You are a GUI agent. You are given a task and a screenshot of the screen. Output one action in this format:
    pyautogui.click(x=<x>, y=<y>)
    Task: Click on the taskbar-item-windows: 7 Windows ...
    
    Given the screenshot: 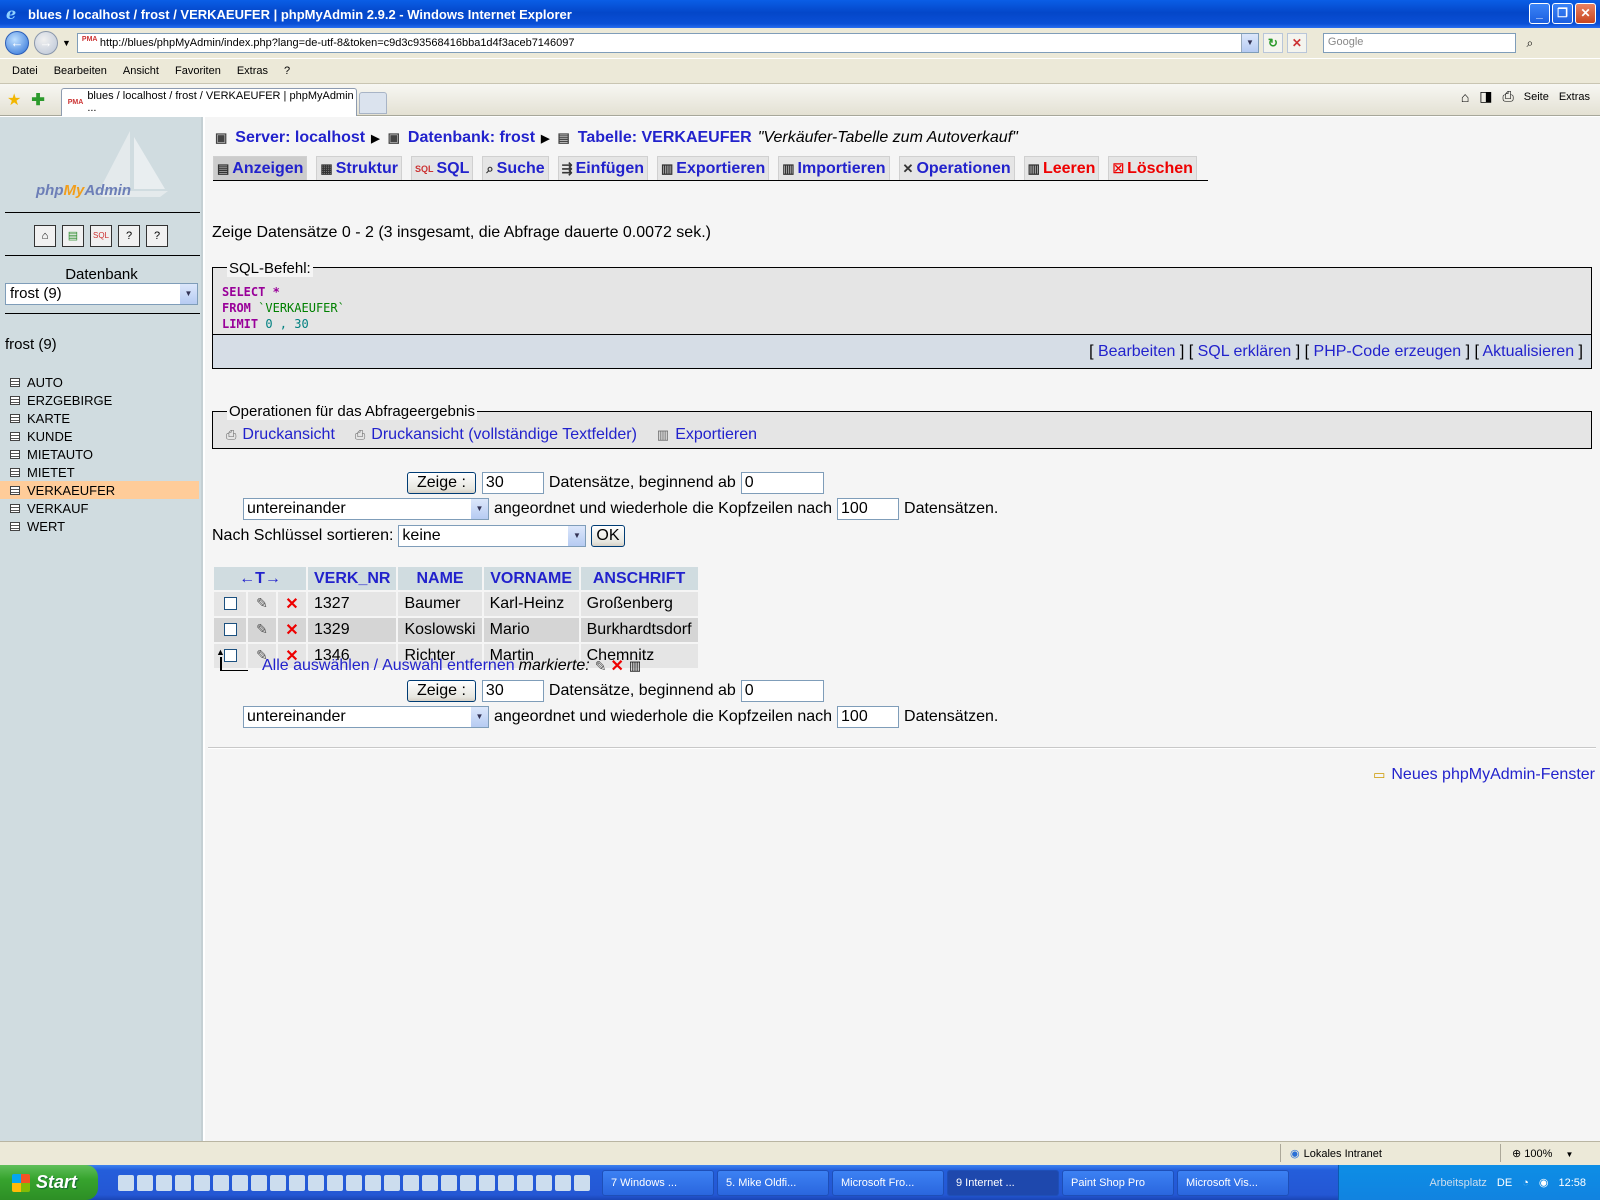 What is the action you would take?
    pyautogui.click(x=658, y=1182)
    